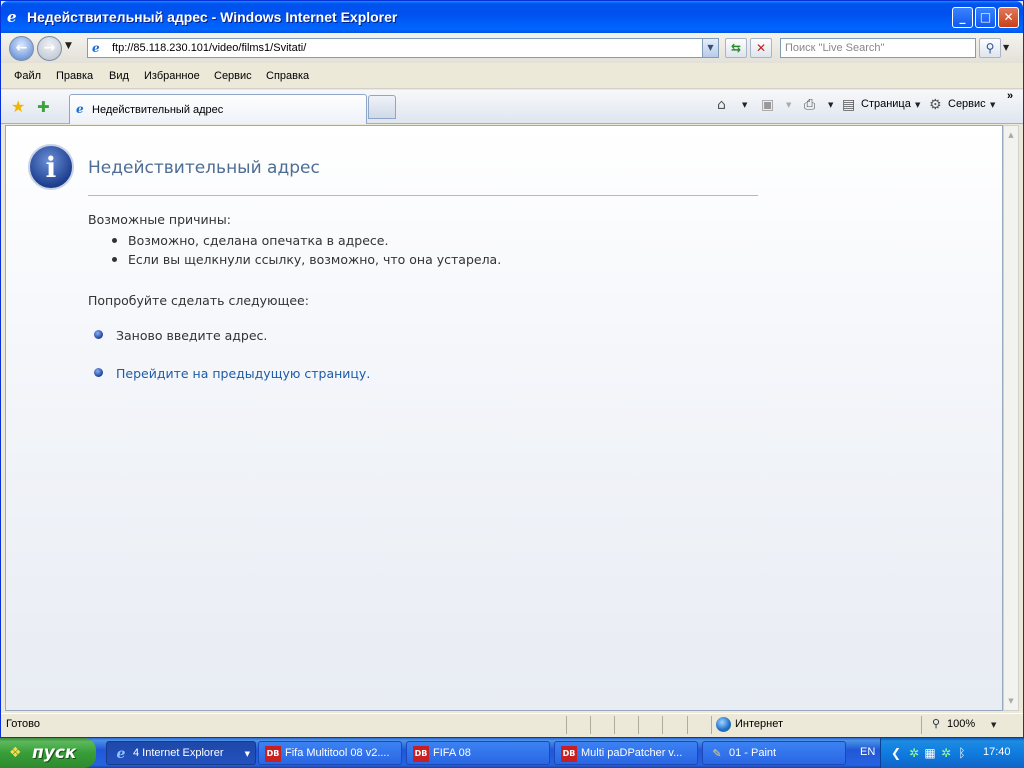  Describe the element at coordinates (809, 105) in the screenshot. I see `print-icon: ⎙` at that location.